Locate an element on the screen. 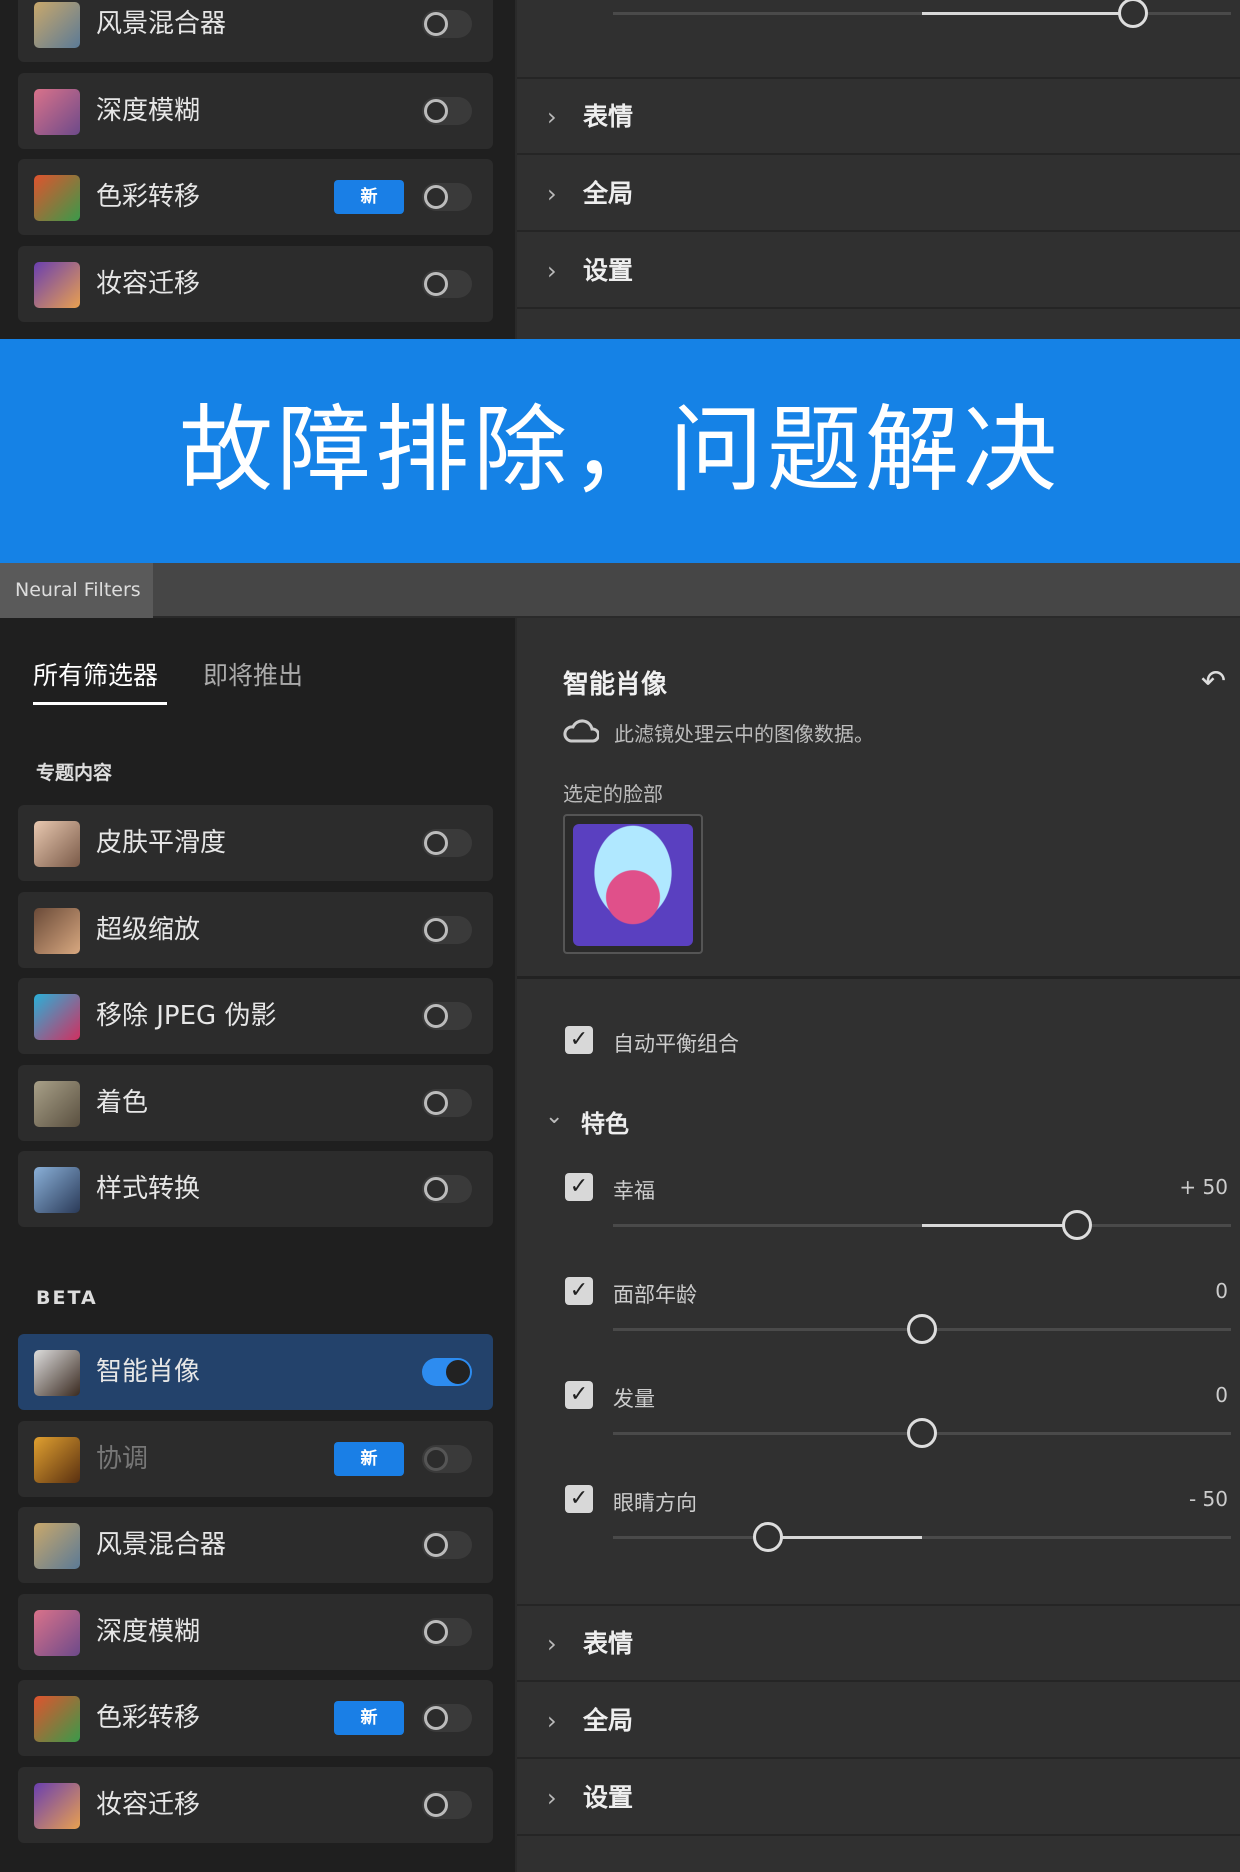 This screenshot has width=1240, height=1872. feature-value: 0 is located at coordinates (1221, 1395).